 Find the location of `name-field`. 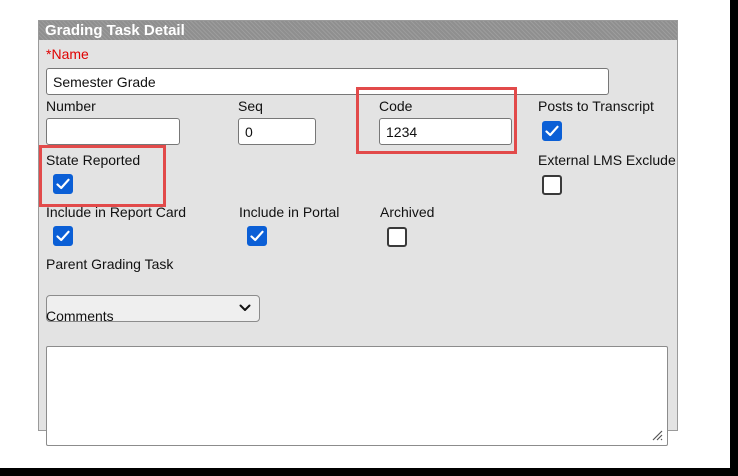

name-field is located at coordinates (327, 81).